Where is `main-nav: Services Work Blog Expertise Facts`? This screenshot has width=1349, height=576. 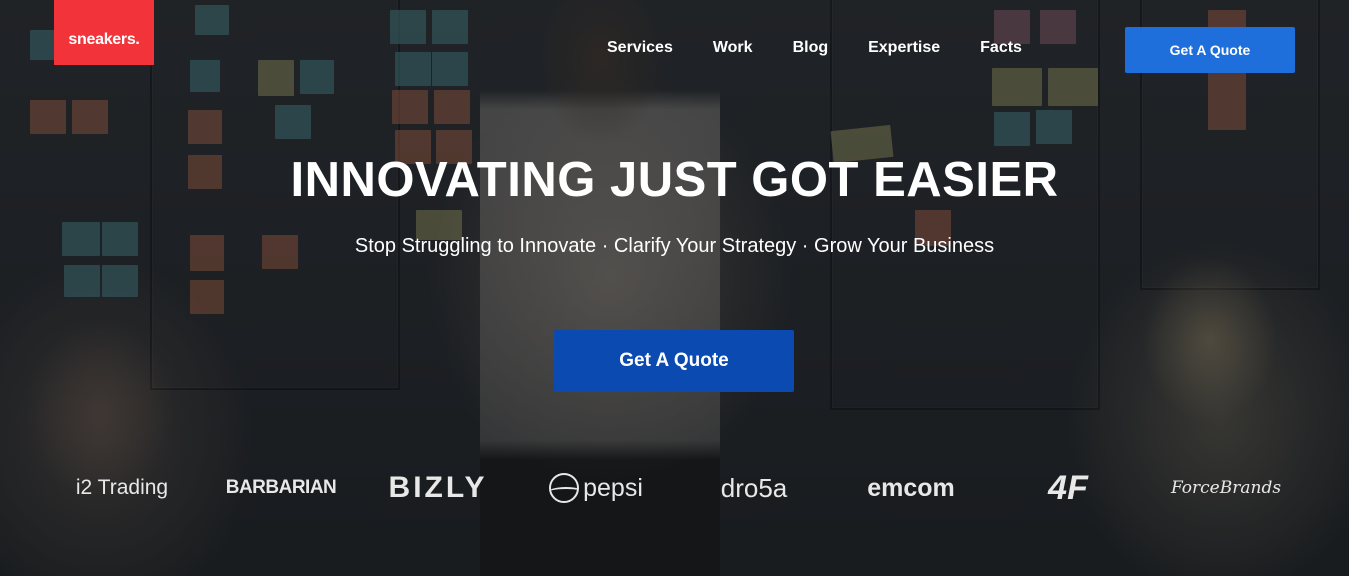
main-nav: Services Work Blog Expertise Facts is located at coordinates (814, 48).